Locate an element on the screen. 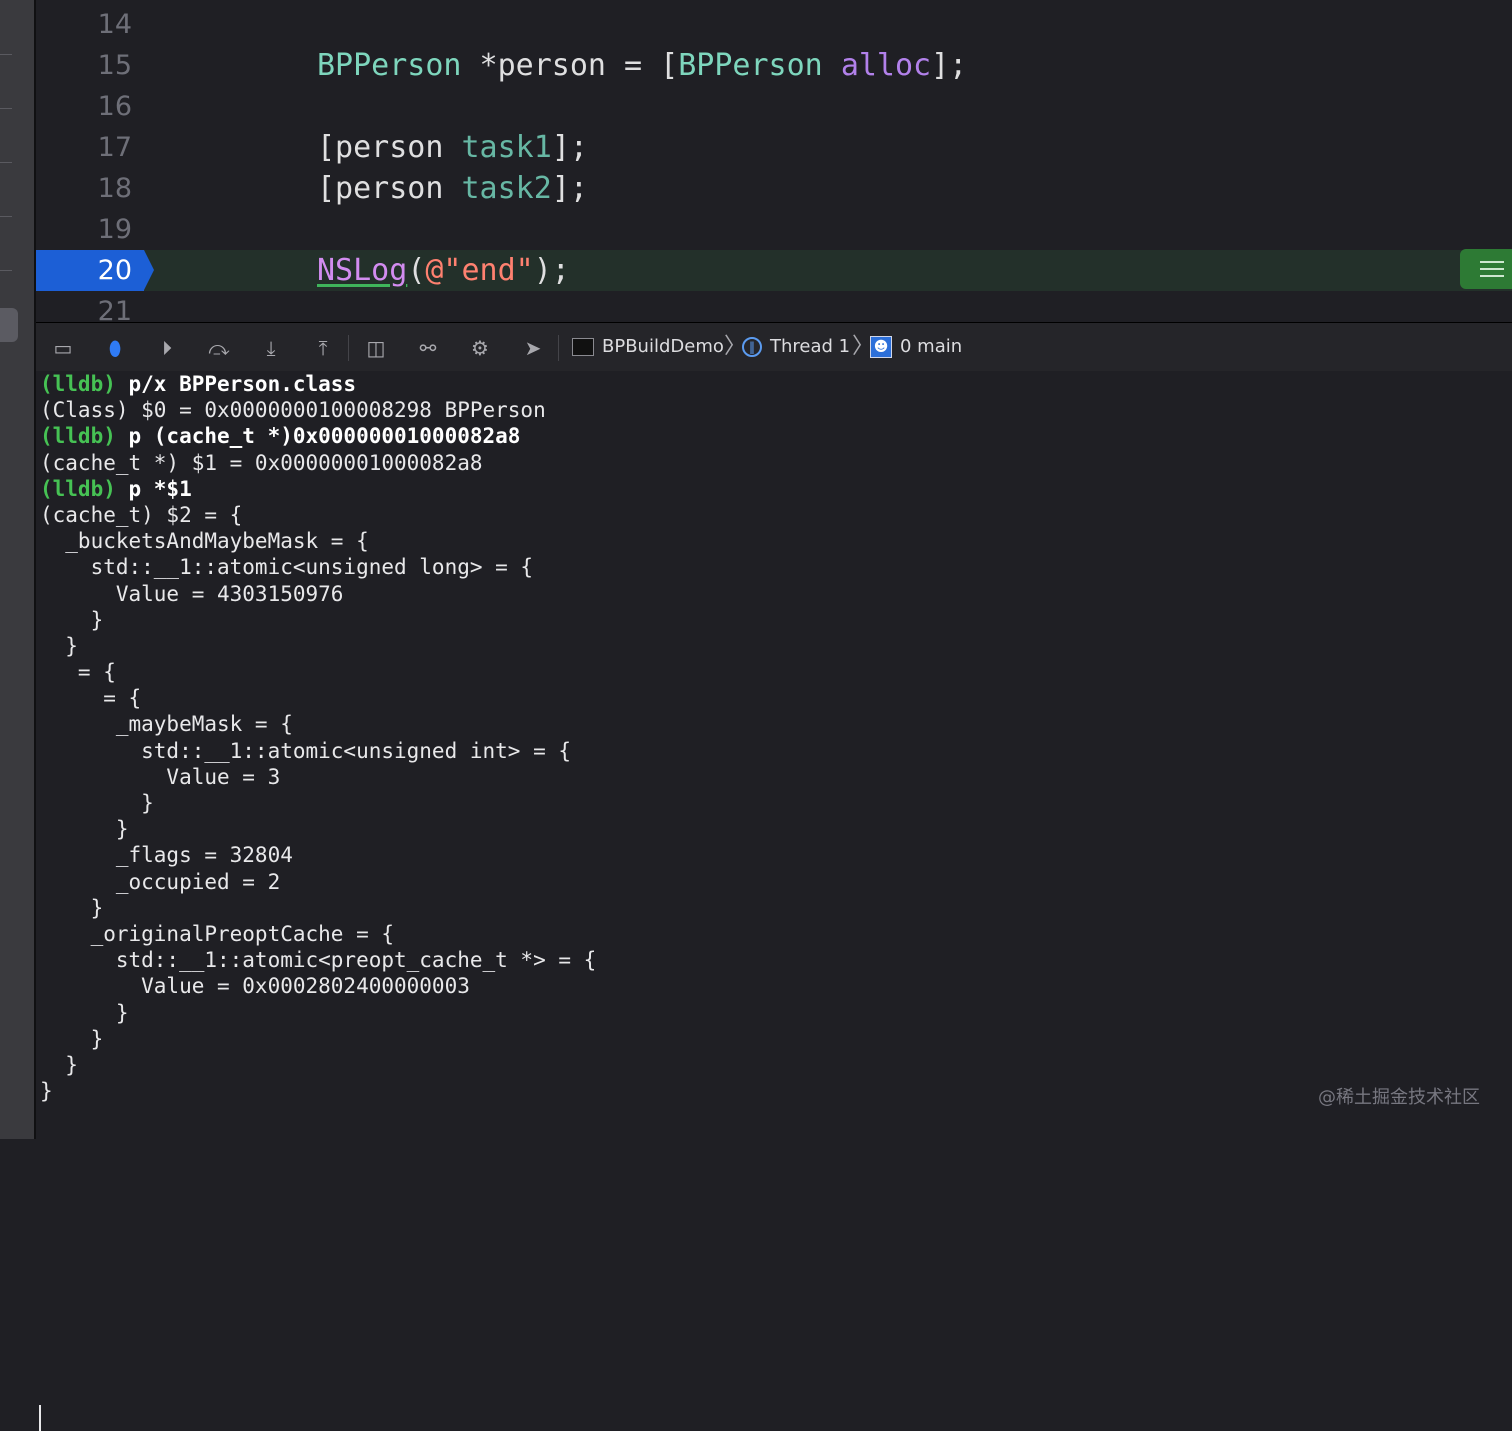 The image size is (1512, 1431). code-text: [person task1]; is located at coordinates (452, 147).